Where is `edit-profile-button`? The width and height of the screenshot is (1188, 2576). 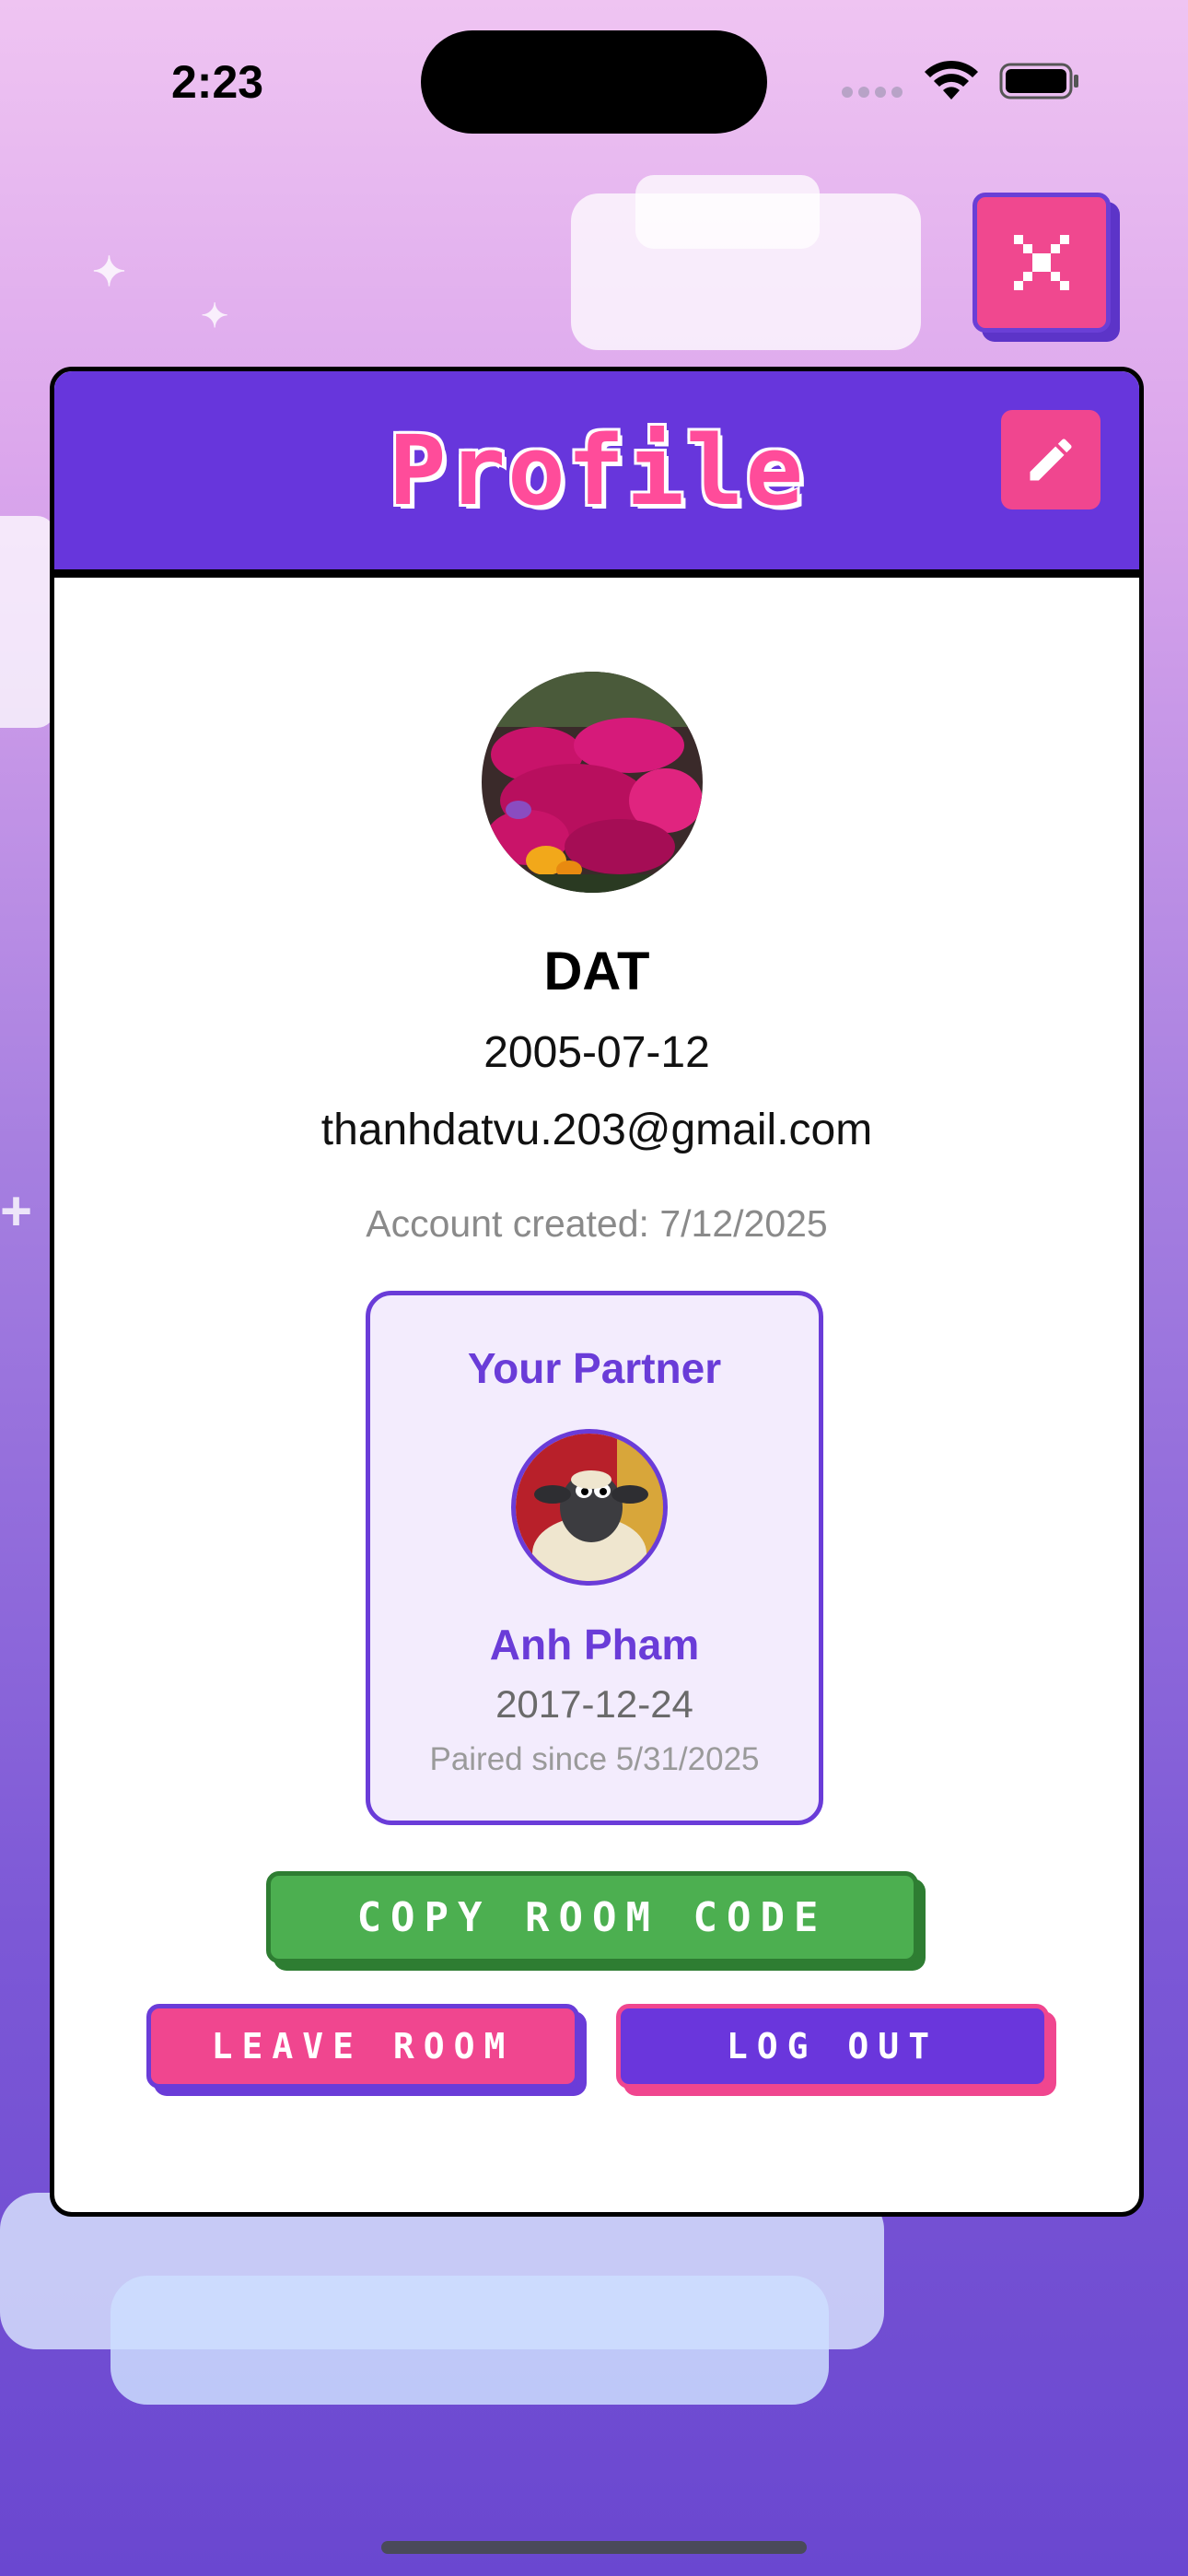
edit-profile-button is located at coordinates (1051, 459).